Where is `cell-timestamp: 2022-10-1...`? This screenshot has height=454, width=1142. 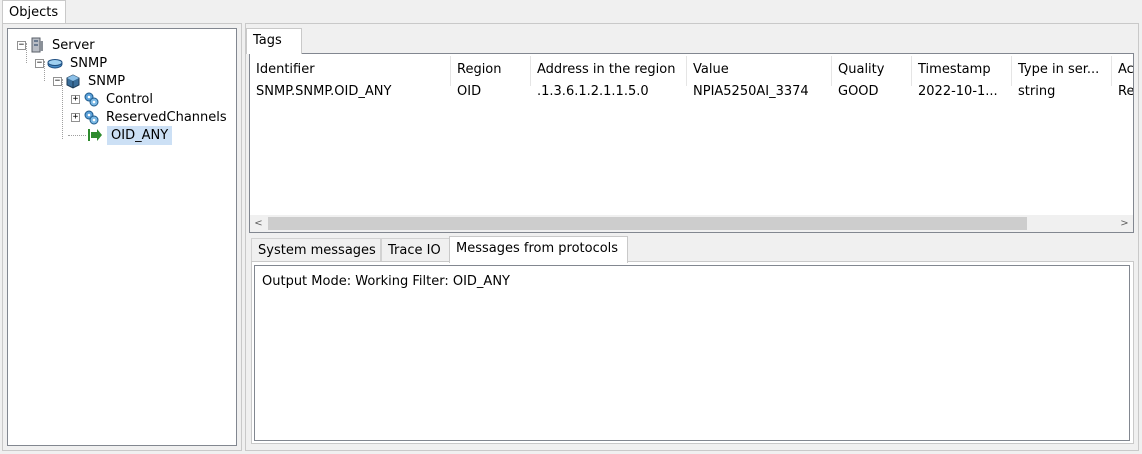
cell-timestamp: 2022-10-1... is located at coordinates (958, 91).